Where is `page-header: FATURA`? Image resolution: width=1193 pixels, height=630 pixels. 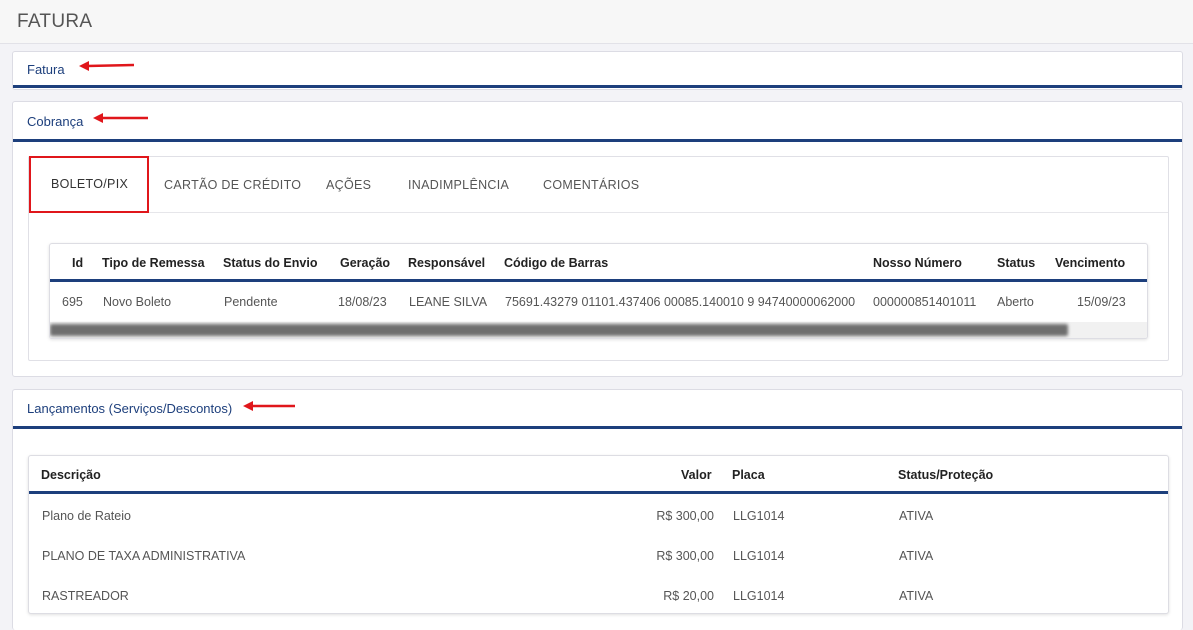 page-header: FATURA is located at coordinates (596, 22).